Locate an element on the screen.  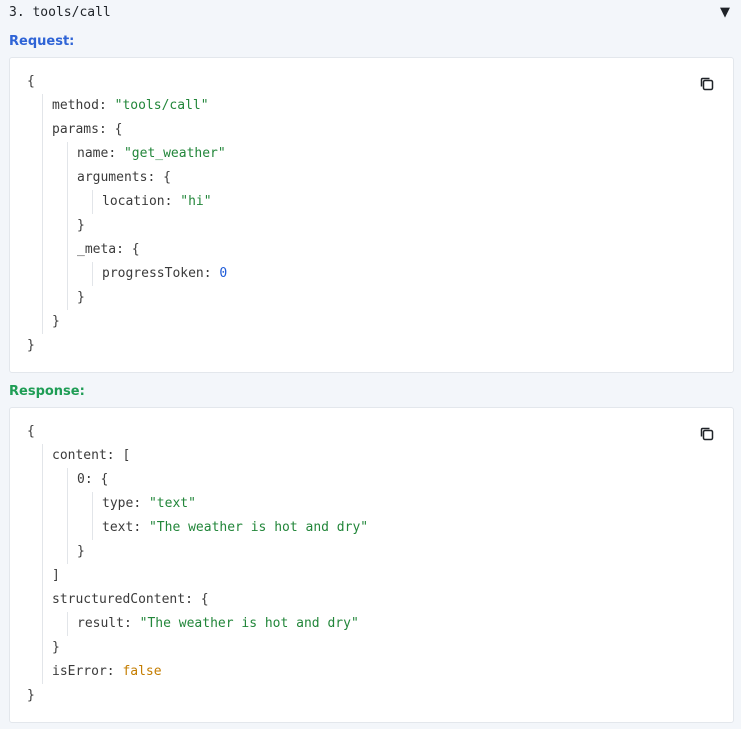
response-json-line: result: "The weather is hot and dry" is located at coordinates (218, 623).